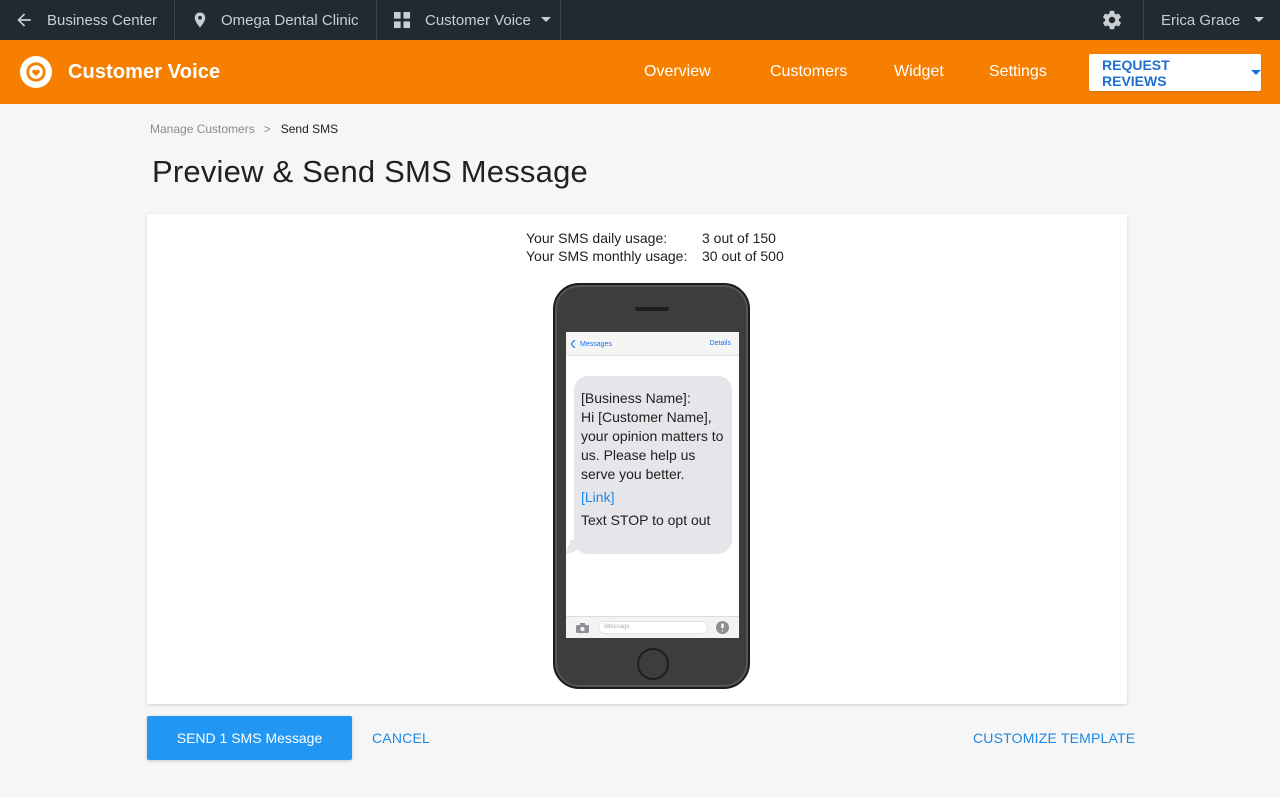 This screenshot has width=1280, height=798. What do you see at coordinates (739, 238) in the screenshot?
I see `daily-usage-value: 3 out of 150` at bounding box center [739, 238].